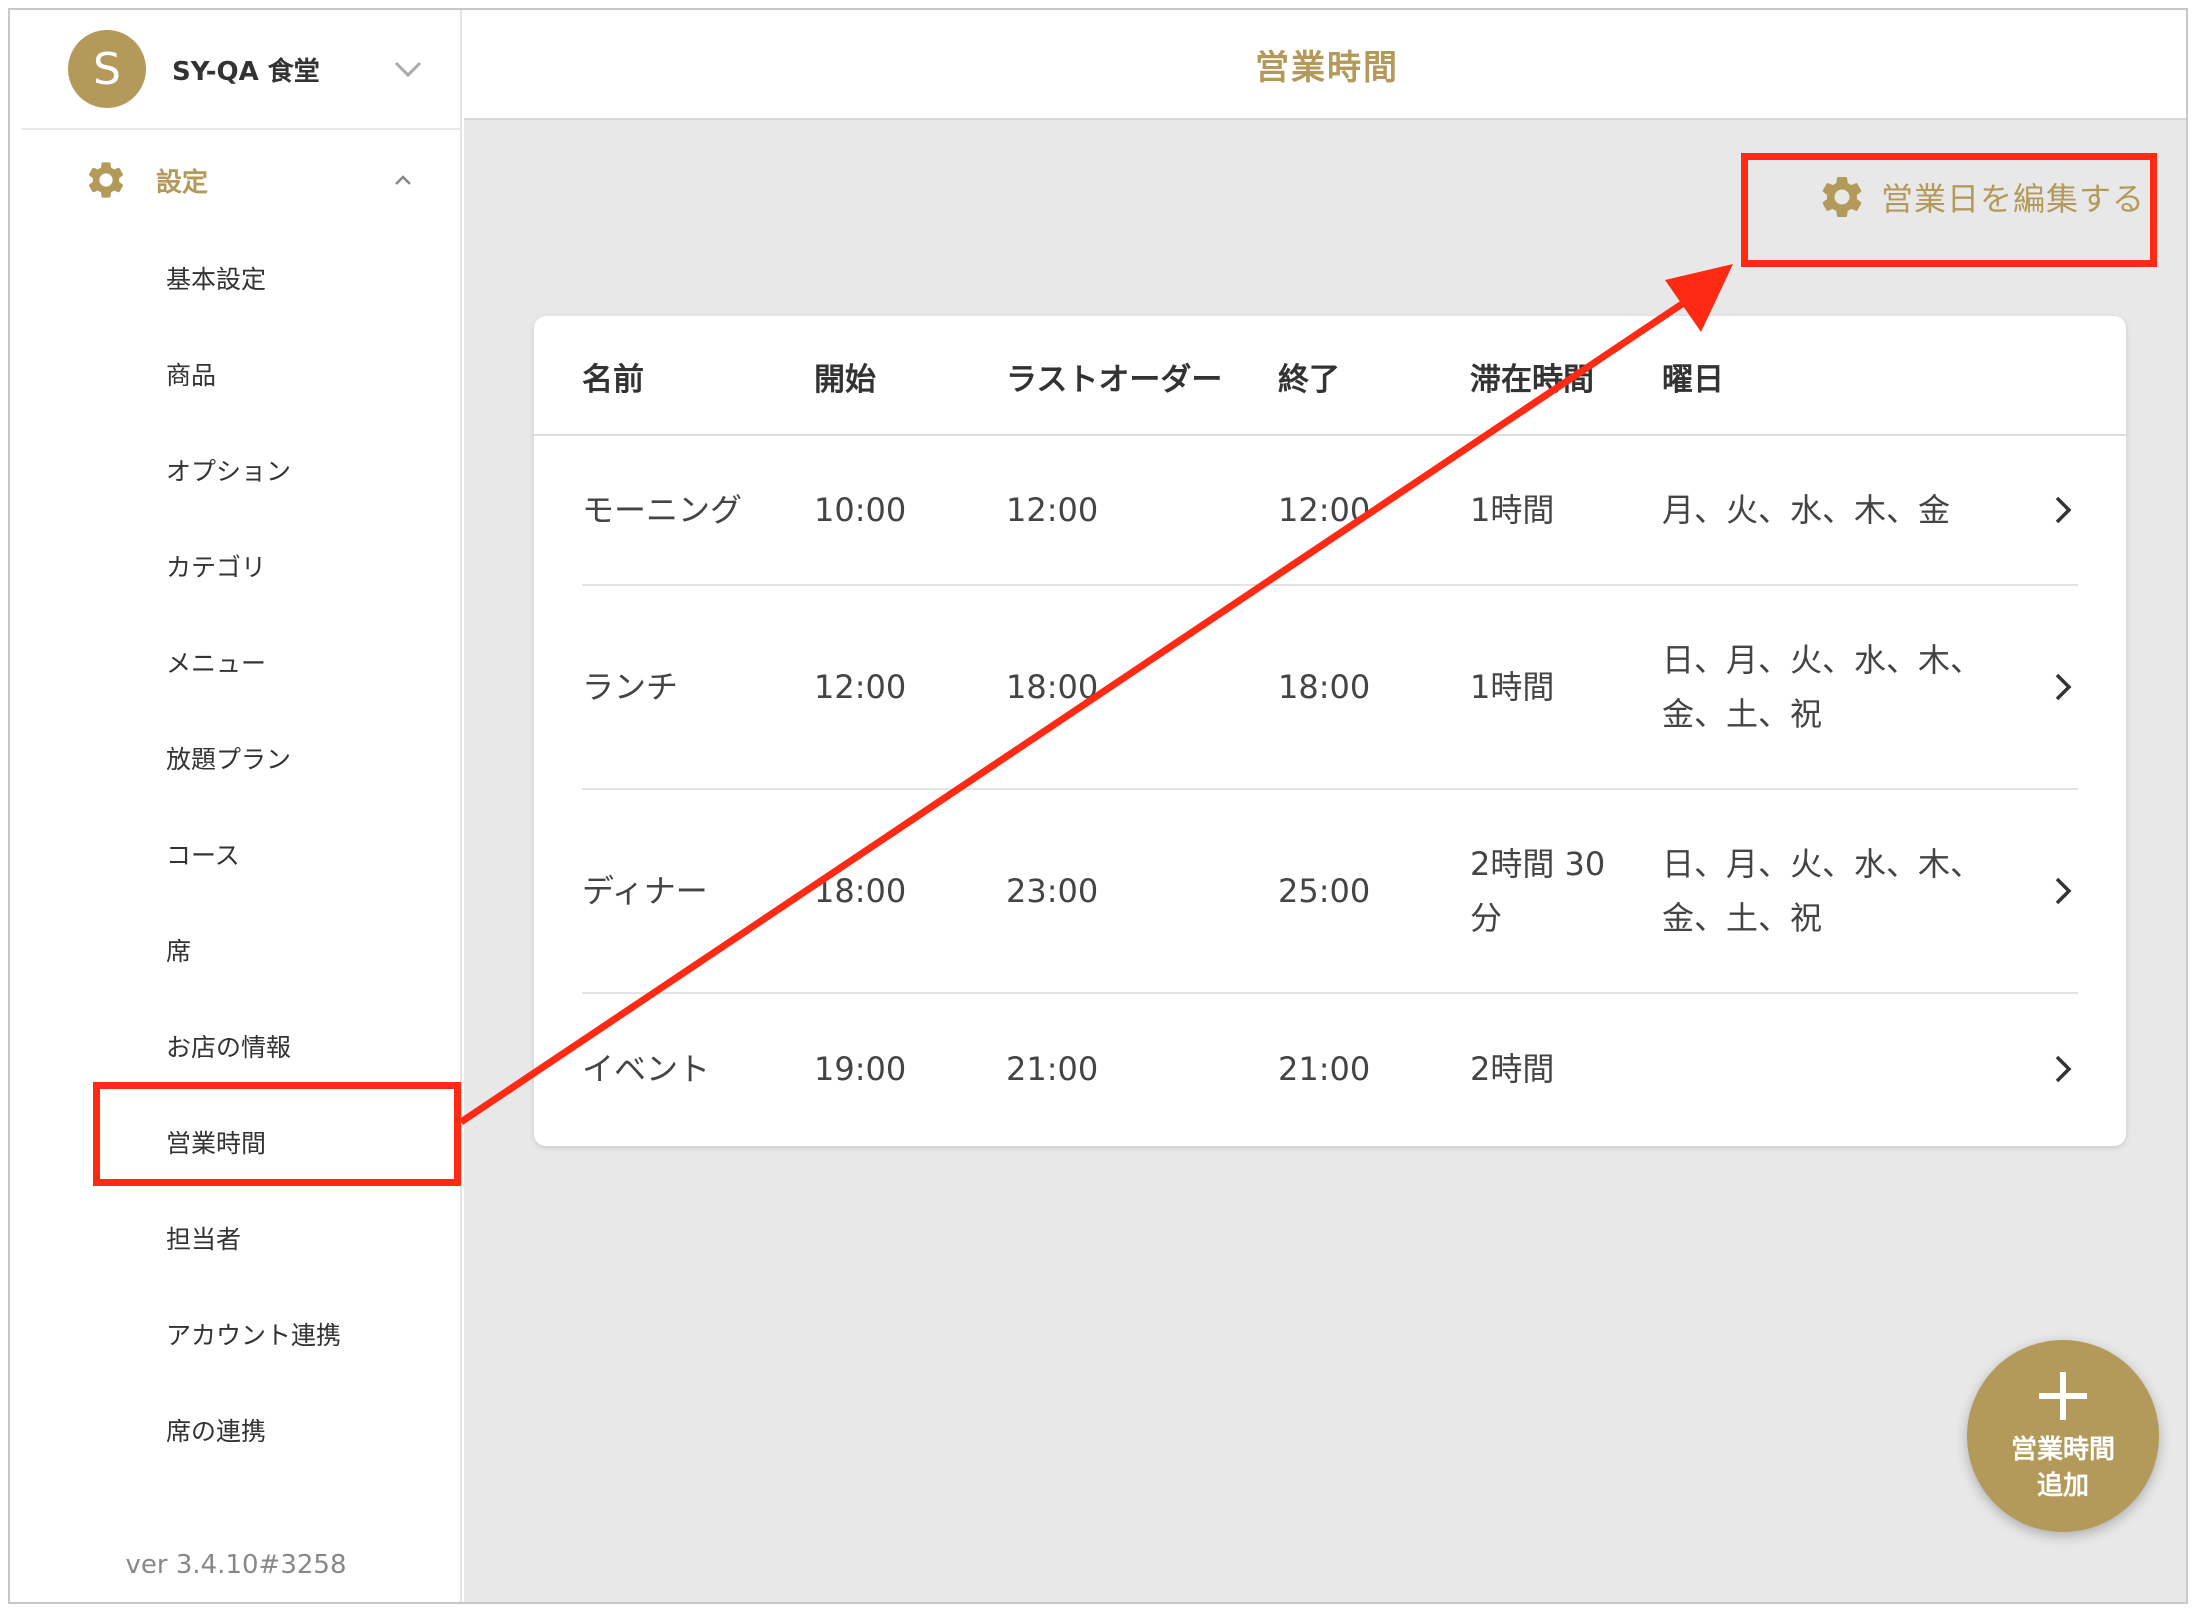 This screenshot has height=1612, width=2198. Describe the element at coordinates (107, 69) in the screenshot. I see `avatar: S` at that location.